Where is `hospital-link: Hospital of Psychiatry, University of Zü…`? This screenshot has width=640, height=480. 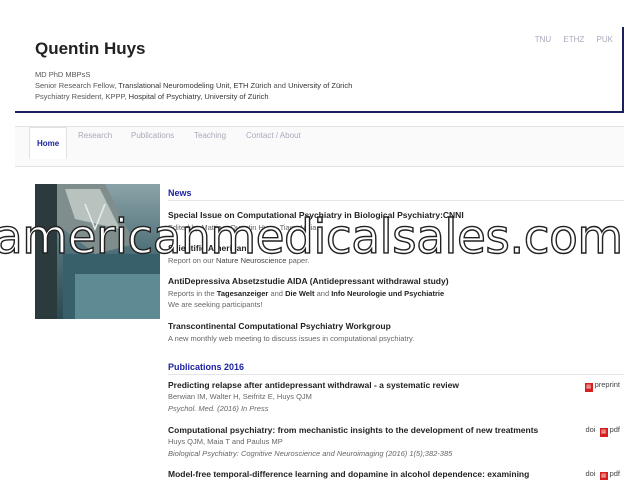
hospital-link: Hospital of Psychiatry, University of Zü… is located at coordinates (199, 96).